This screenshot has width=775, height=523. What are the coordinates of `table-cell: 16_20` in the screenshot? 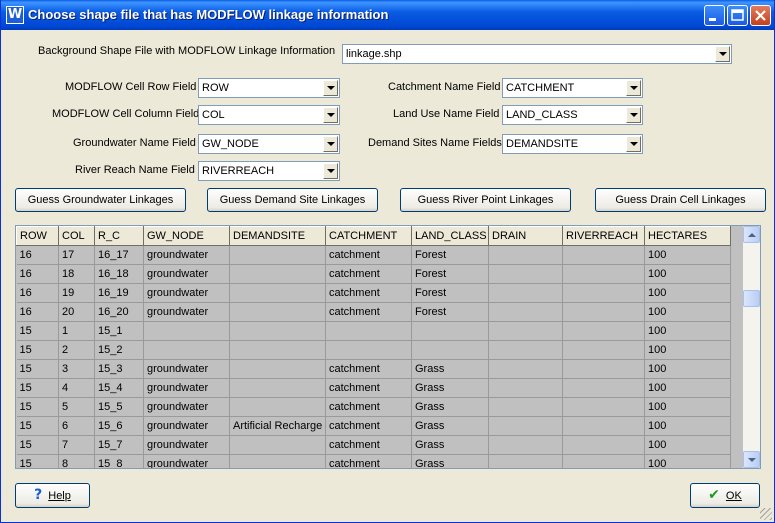 It's located at (119, 312).